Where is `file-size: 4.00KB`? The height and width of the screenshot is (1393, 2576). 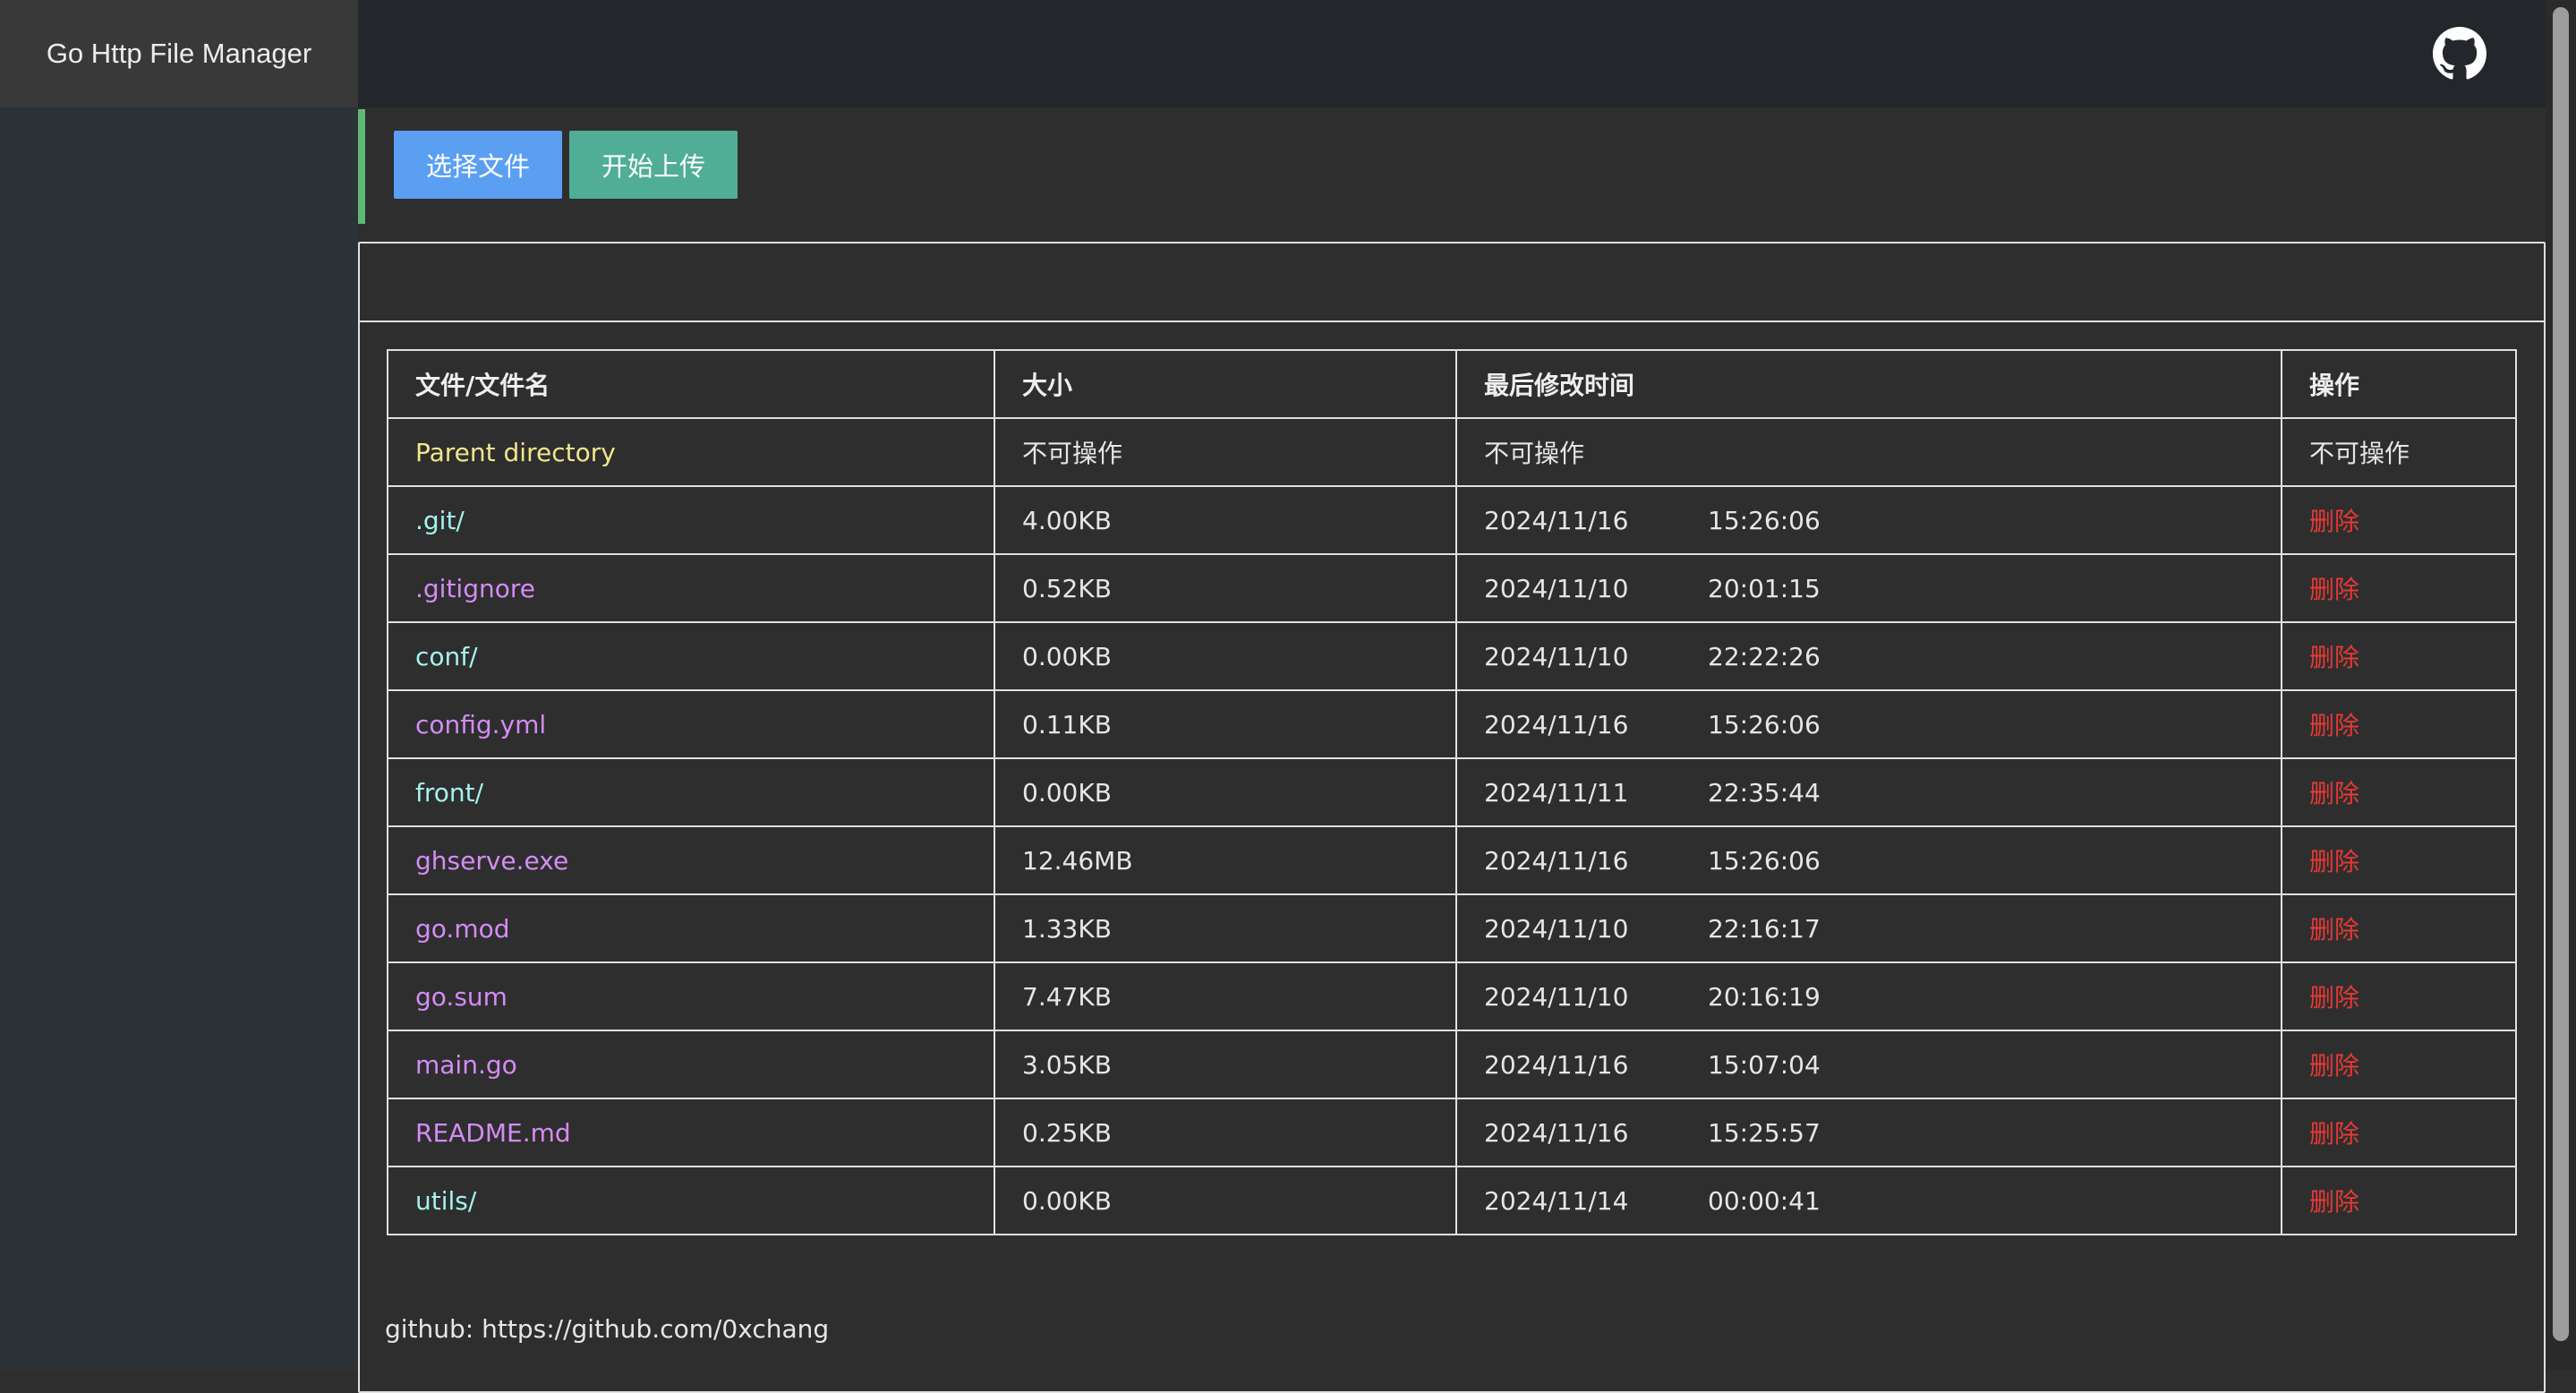
file-size: 4.00KB is located at coordinates (1225, 520).